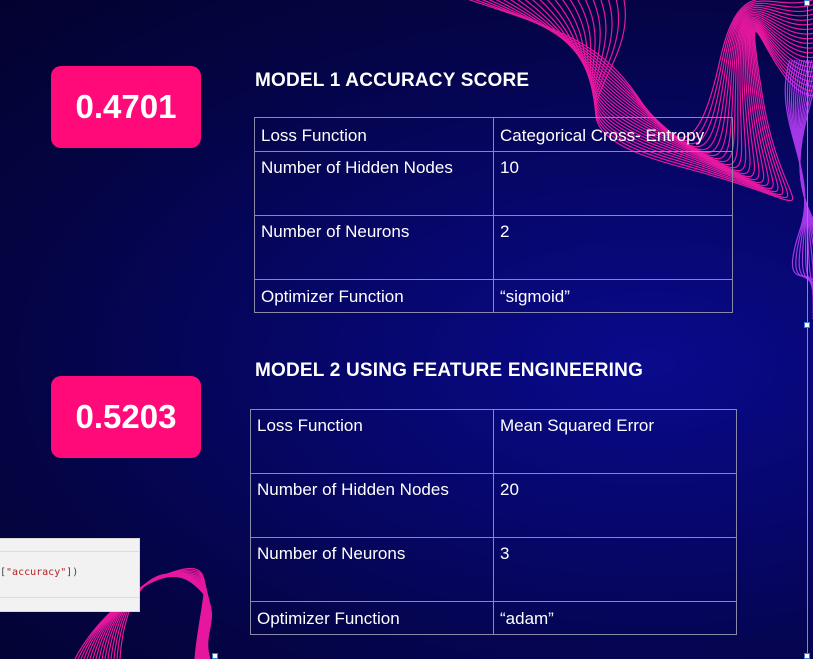  I want to click on code-suffix: ]), so click(72, 572).